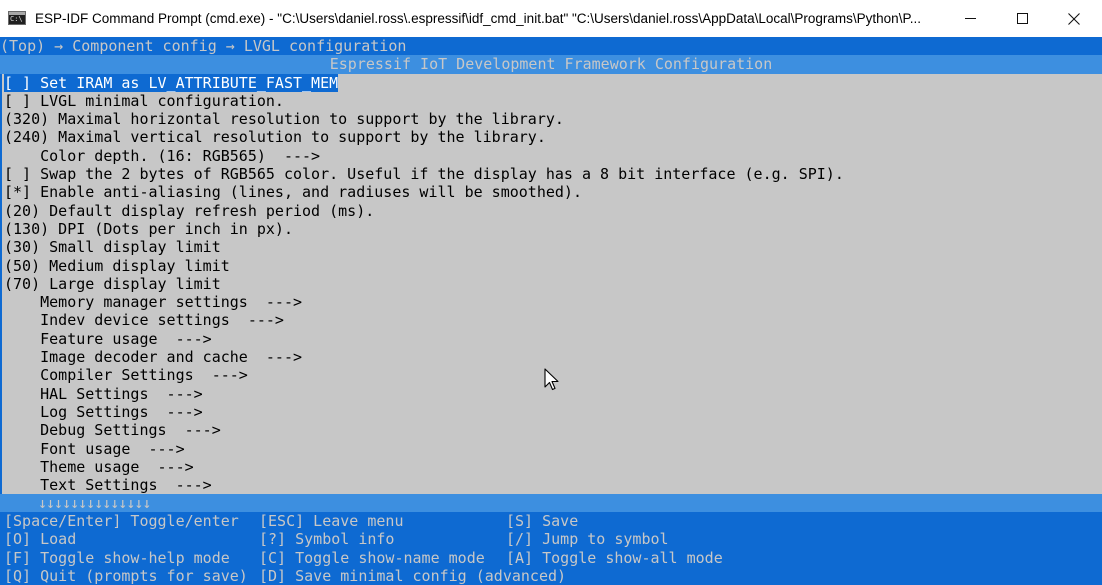 This screenshot has height=585, width=1102. What do you see at coordinates (126, 375) in the screenshot?
I see `menu-item-compiler: Compiler Settings --->` at bounding box center [126, 375].